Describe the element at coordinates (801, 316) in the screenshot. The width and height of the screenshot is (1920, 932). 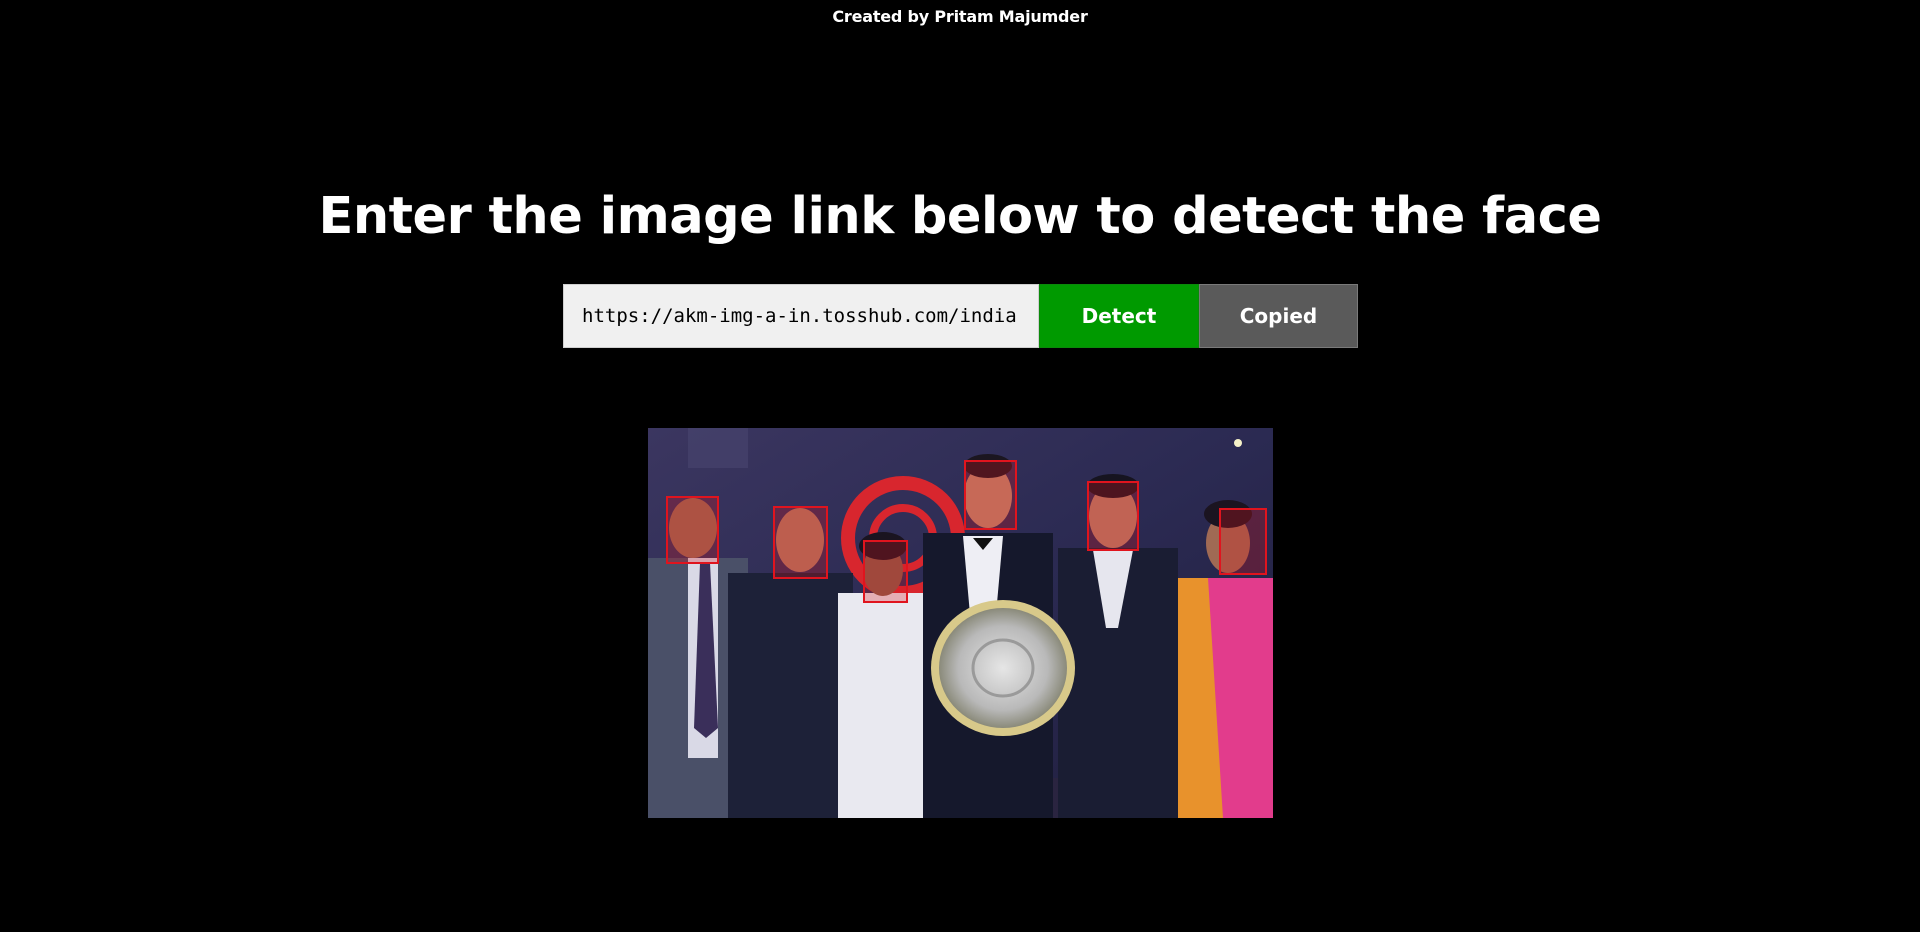
I see `image-url-input` at that location.